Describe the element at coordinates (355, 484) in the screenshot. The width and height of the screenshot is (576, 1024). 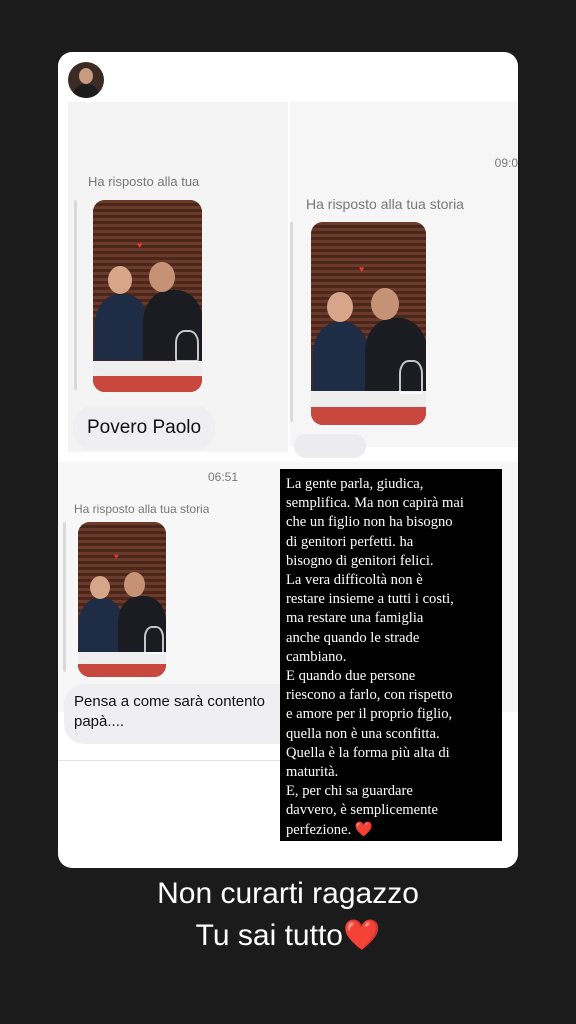
I see `overlay-line: La gente parla, giudica,` at that location.